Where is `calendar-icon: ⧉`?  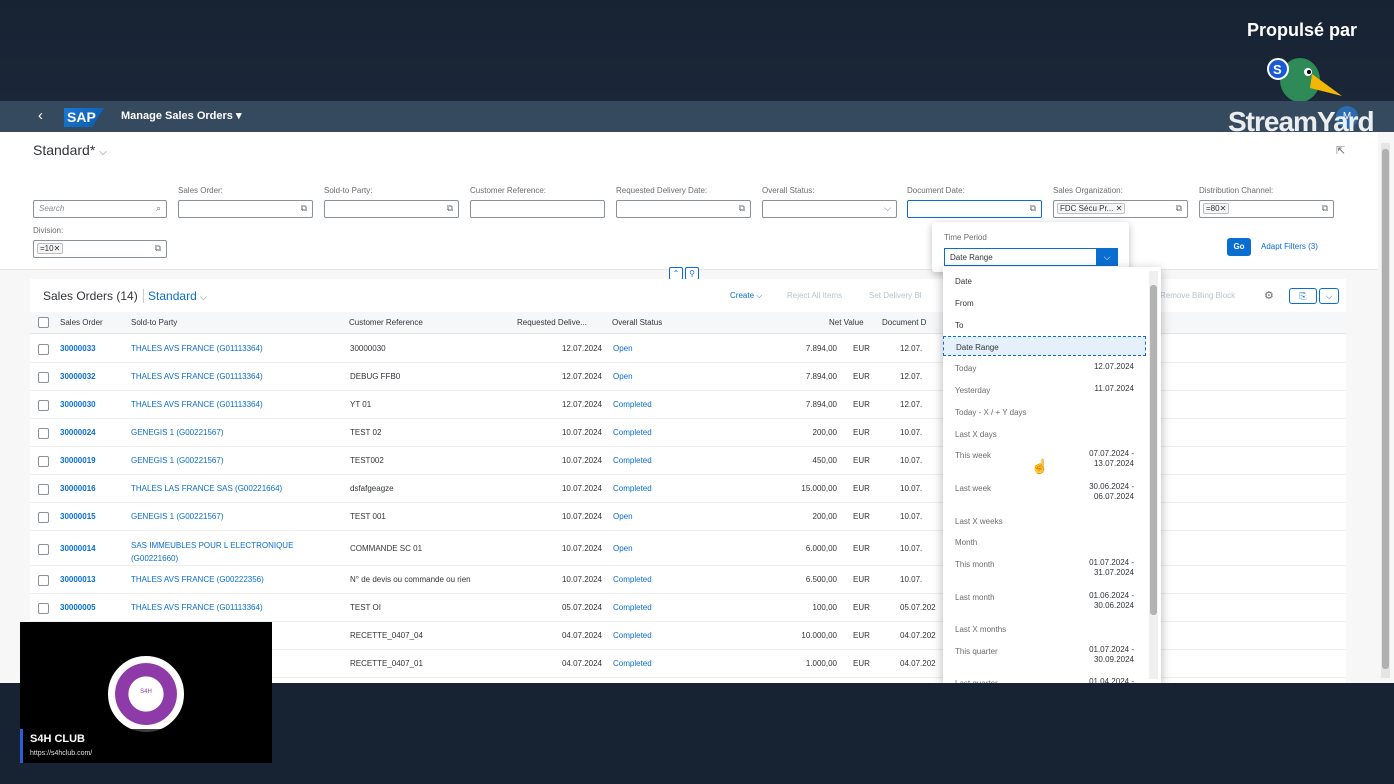
calendar-icon: ⧉ is located at coordinates (742, 208).